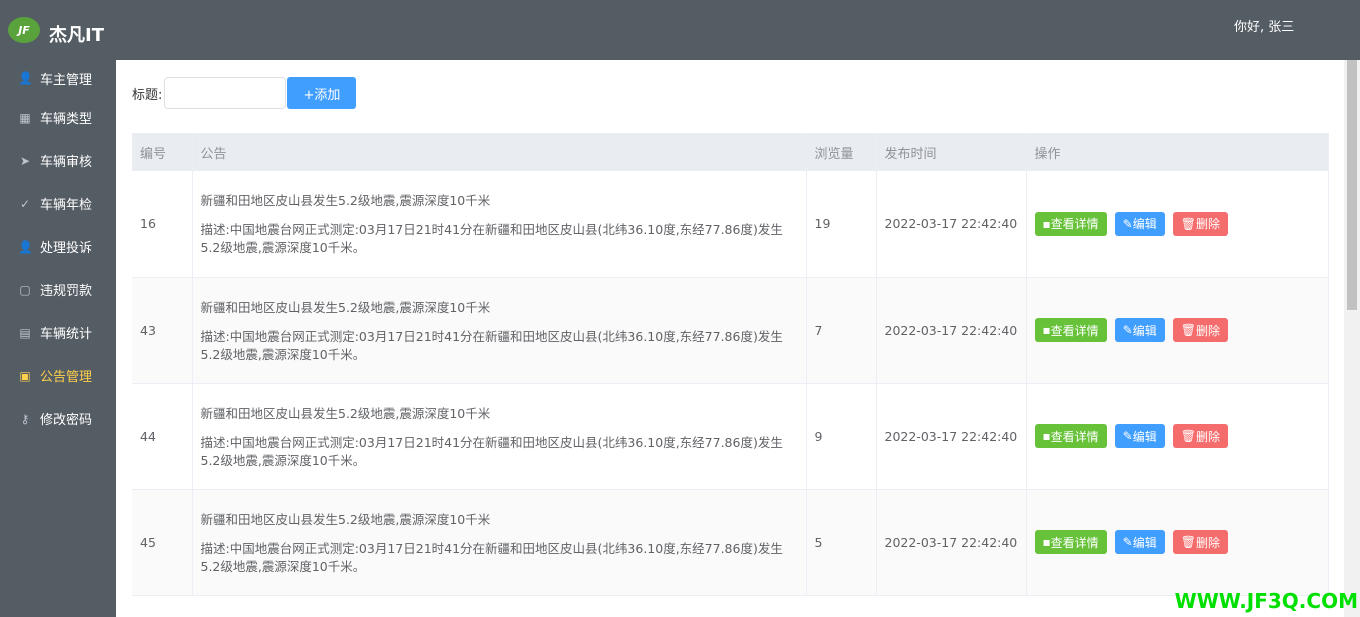 The height and width of the screenshot is (617, 1360). Describe the element at coordinates (1352, 185) in the screenshot. I see `scrollbar-thumb` at that location.